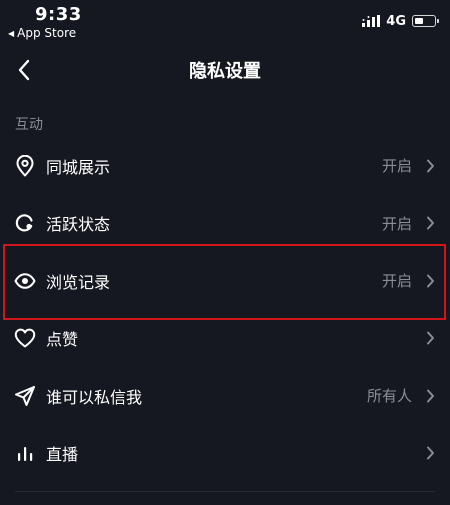  What do you see at coordinates (396, 21) in the screenshot?
I see `network-type: 4G` at bounding box center [396, 21].